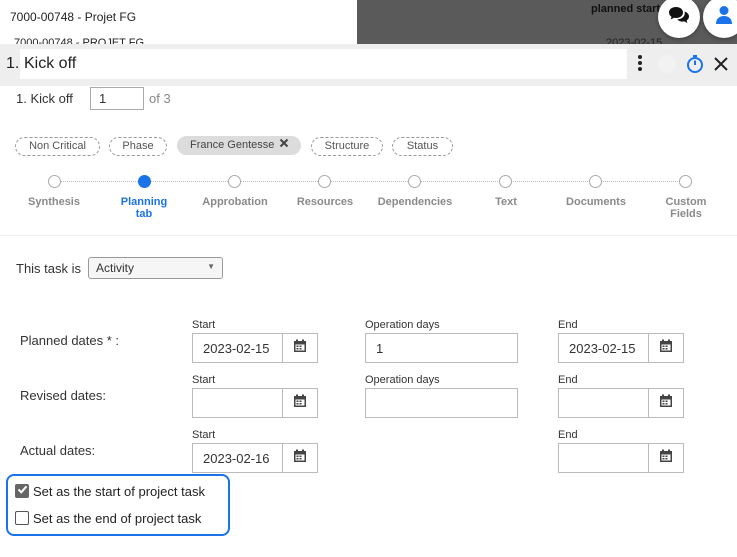 This screenshot has height=557, width=737. Describe the element at coordinates (347, 146) in the screenshot. I see `tag-structure: Structure` at that location.